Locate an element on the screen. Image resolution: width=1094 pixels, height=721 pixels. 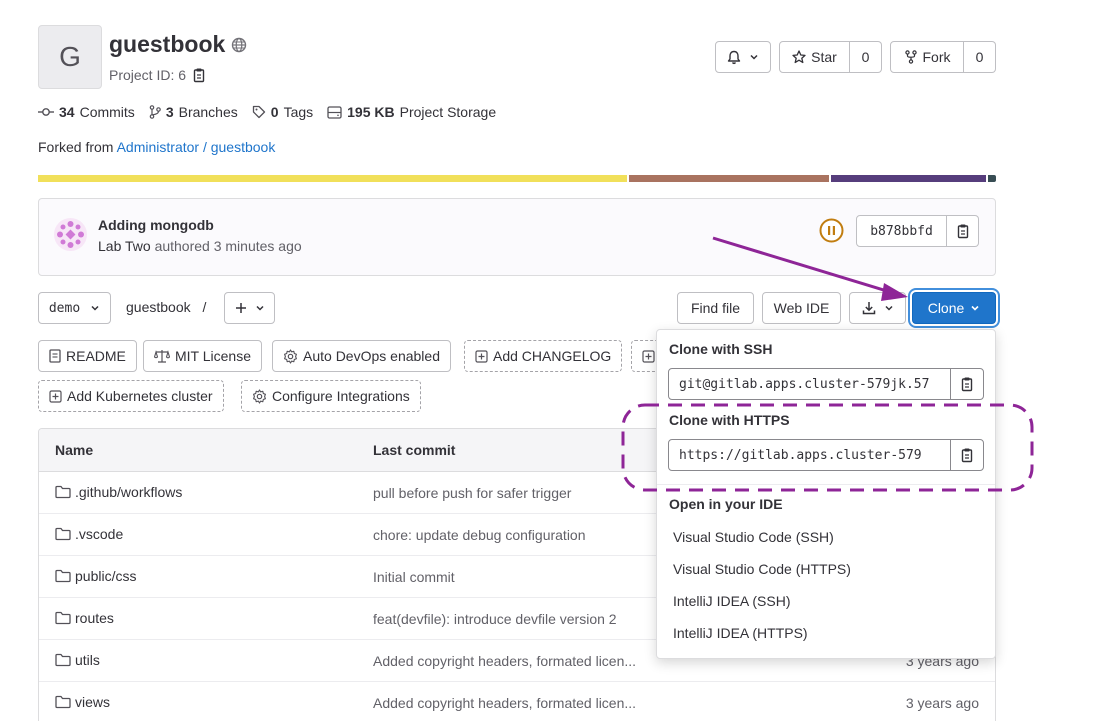
web-ide-label: Web IDE is located at coordinates (801, 308).